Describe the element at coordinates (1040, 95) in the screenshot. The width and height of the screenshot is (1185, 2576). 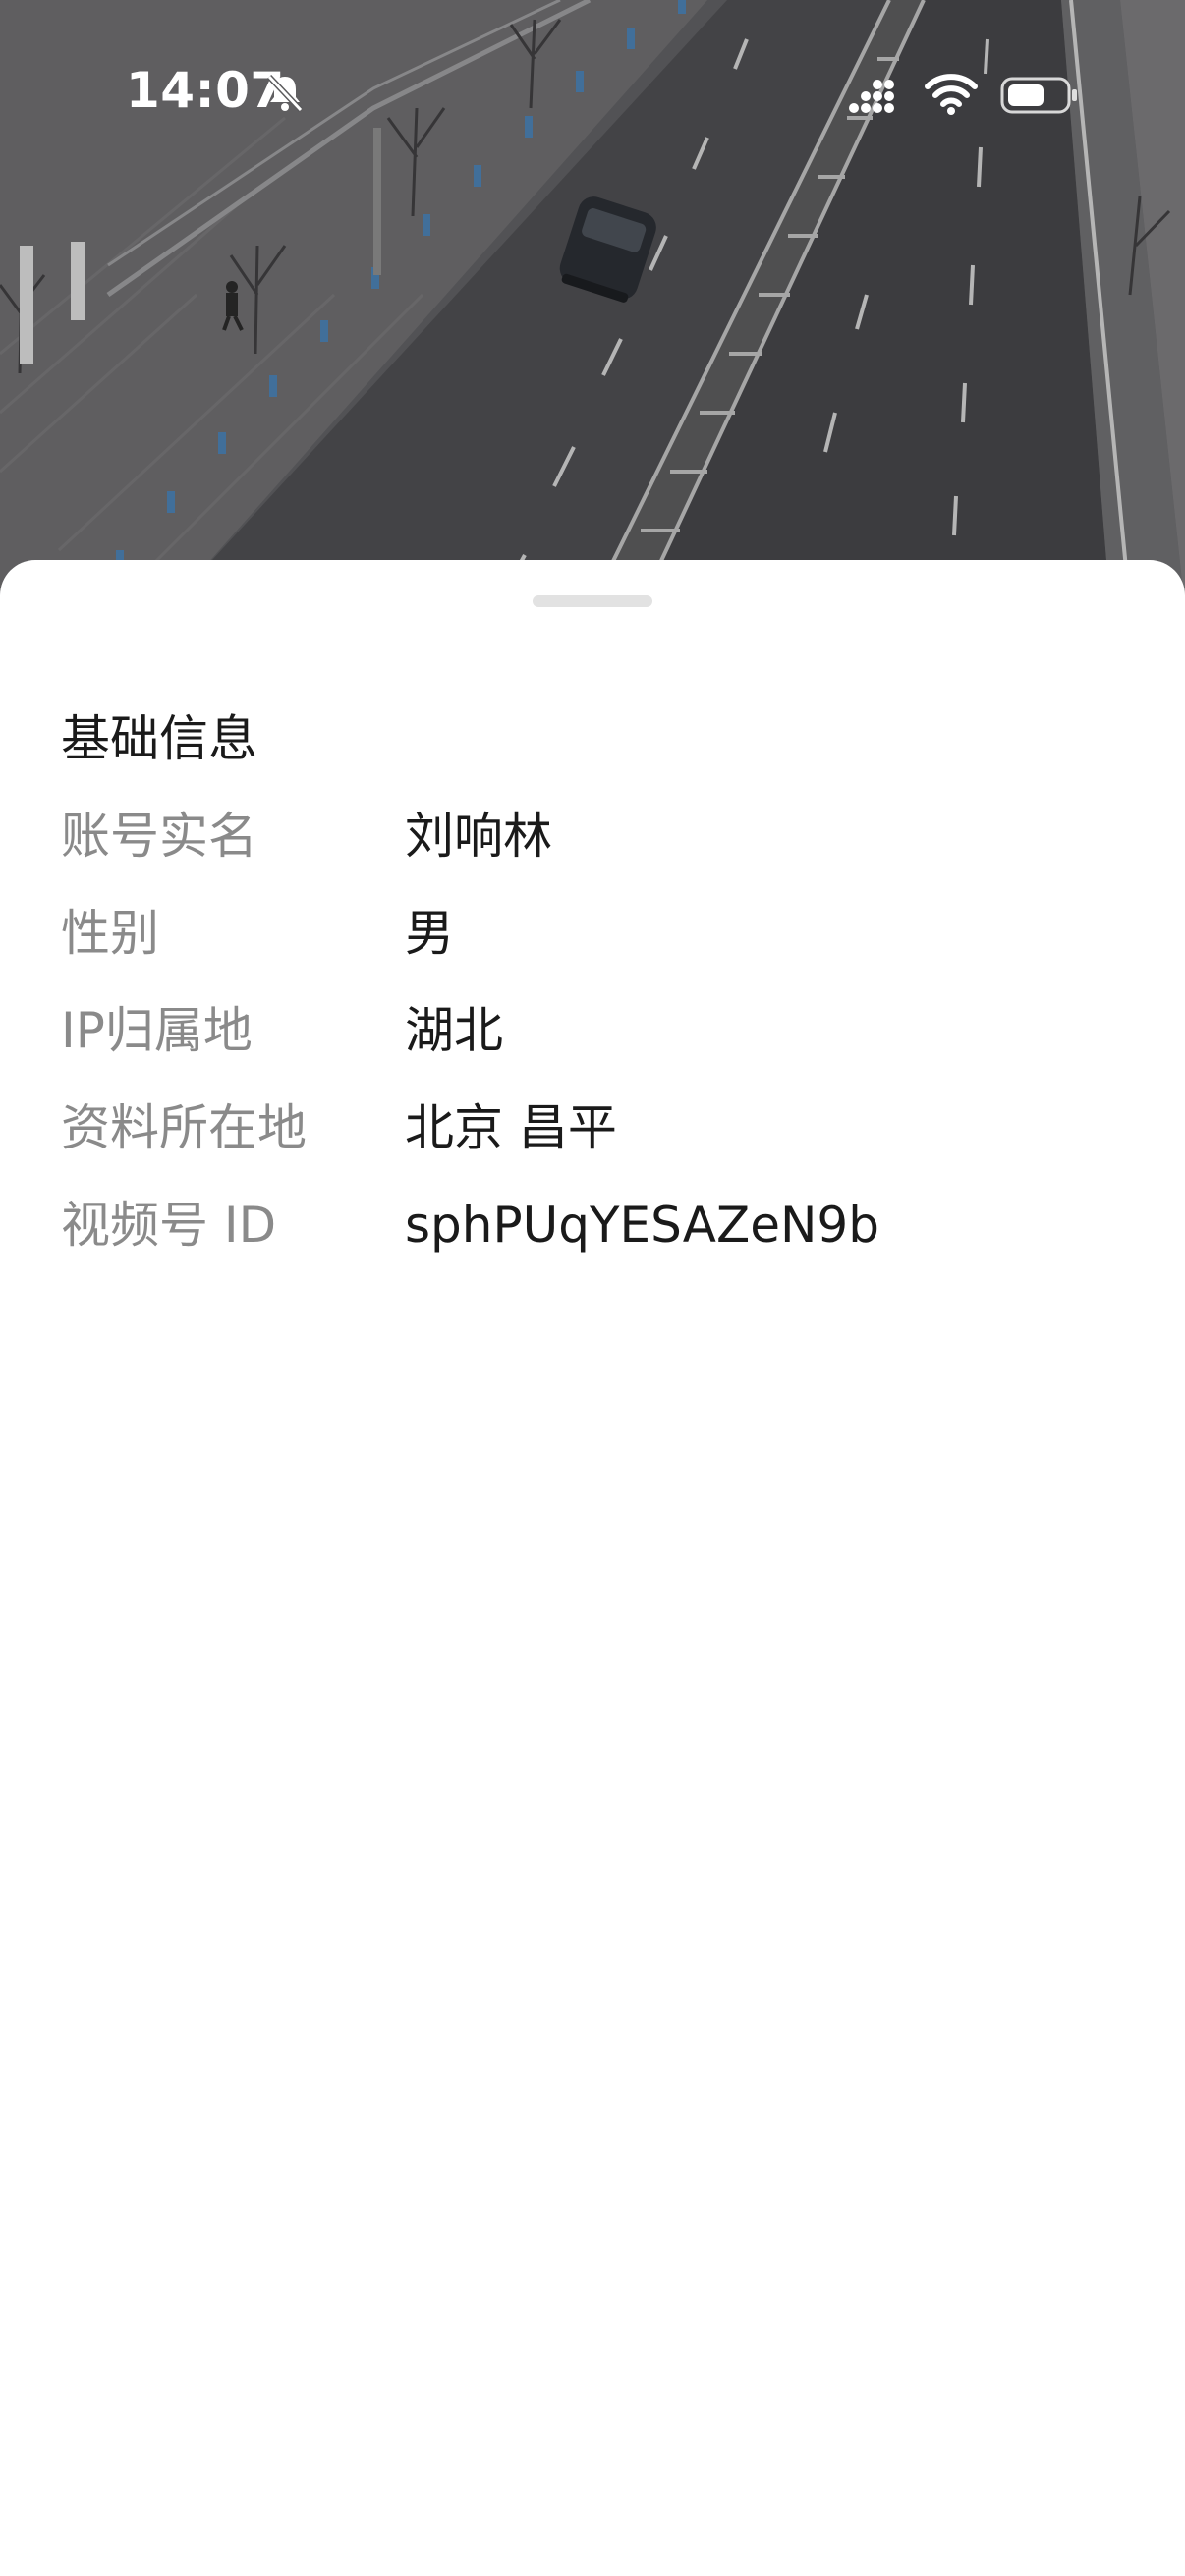
I see `battery-icon` at that location.